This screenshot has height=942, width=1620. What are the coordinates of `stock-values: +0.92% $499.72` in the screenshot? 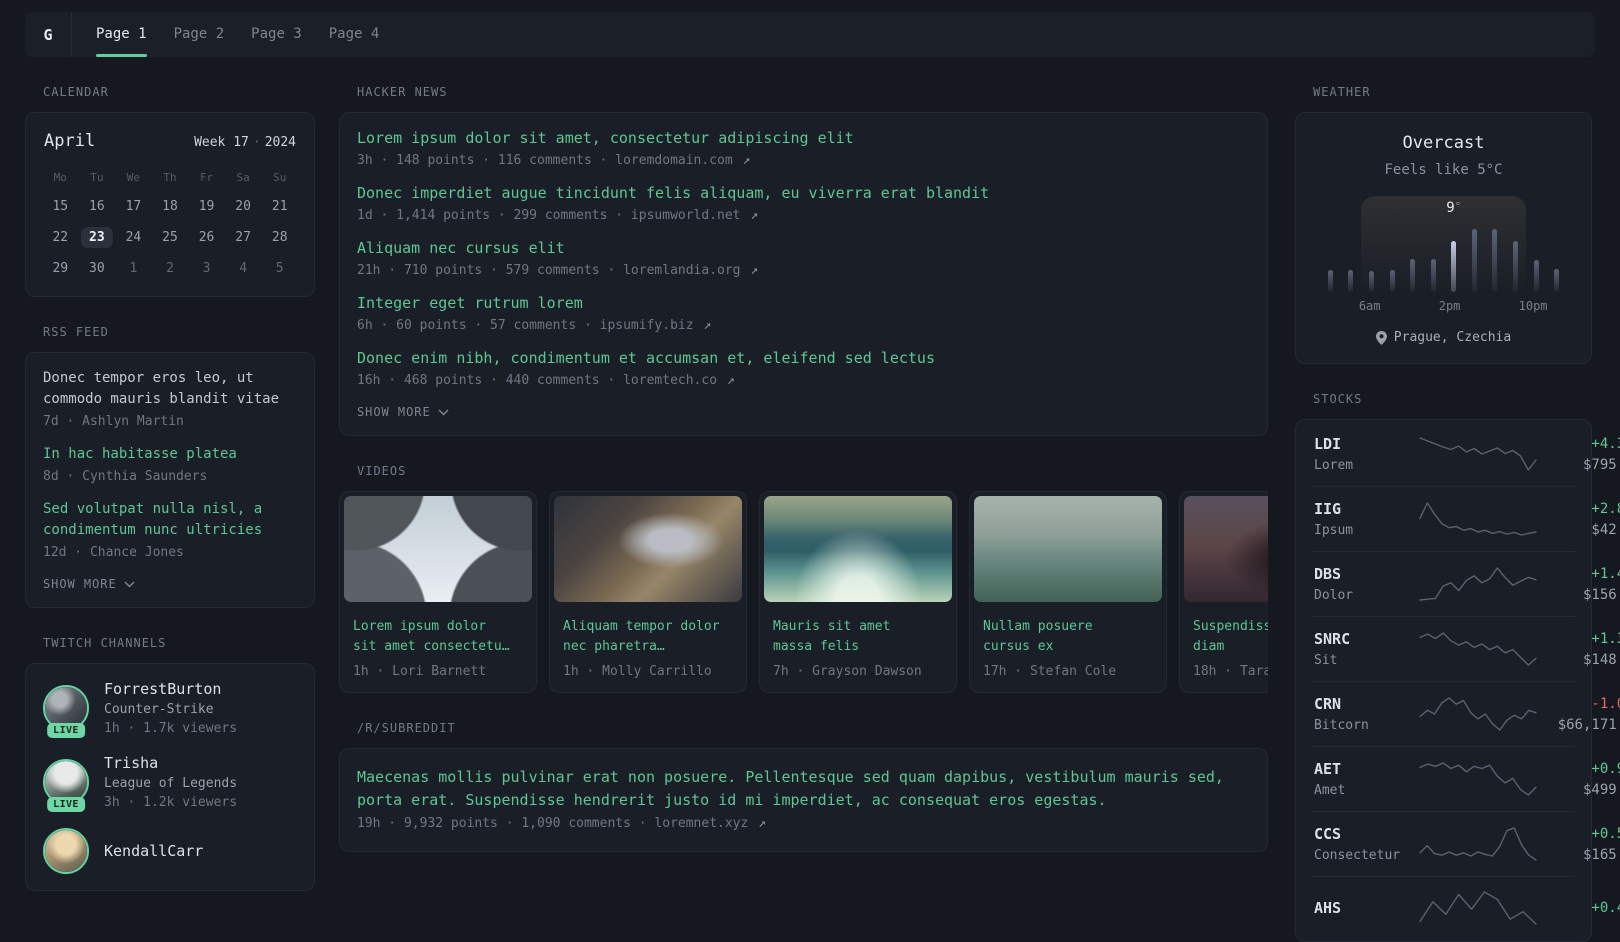 It's located at (1579, 779).